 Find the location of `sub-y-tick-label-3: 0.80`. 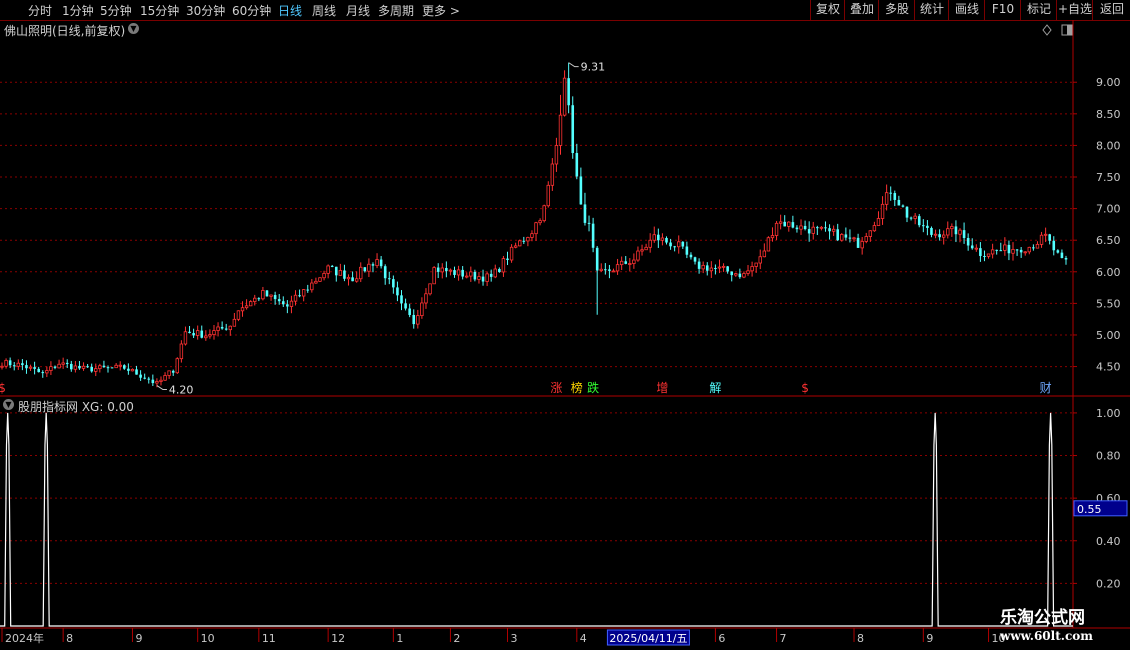

sub-y-tick-label-3: 0.80 is located at coordinates (1108, 456).